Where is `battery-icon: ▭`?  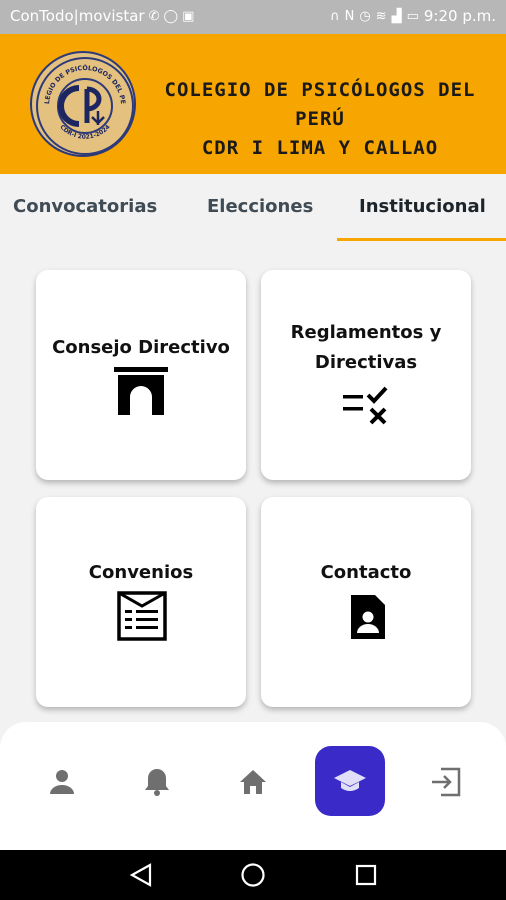 battery-icon: ▭ is located at coordinates (412, 16).